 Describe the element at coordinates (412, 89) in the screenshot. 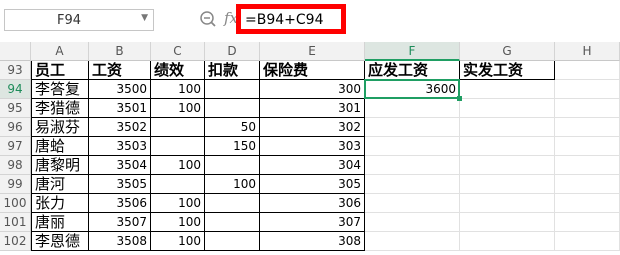

I see `cell-gross: 3600` at that location.